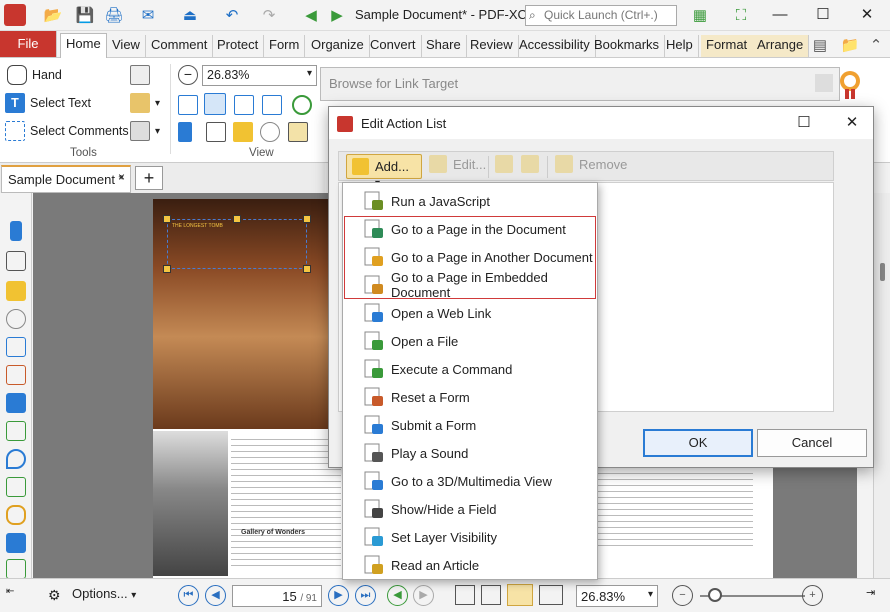  What do you see at coordinates (285, 46) in the screenshot?
I see `tab-form: Form` at bounding box center [285, 46].